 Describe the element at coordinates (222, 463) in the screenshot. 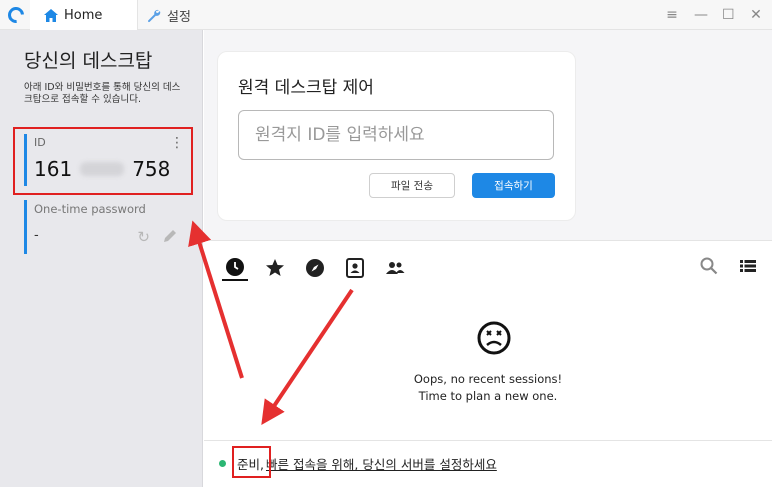

I see `status-indicator` at that location.